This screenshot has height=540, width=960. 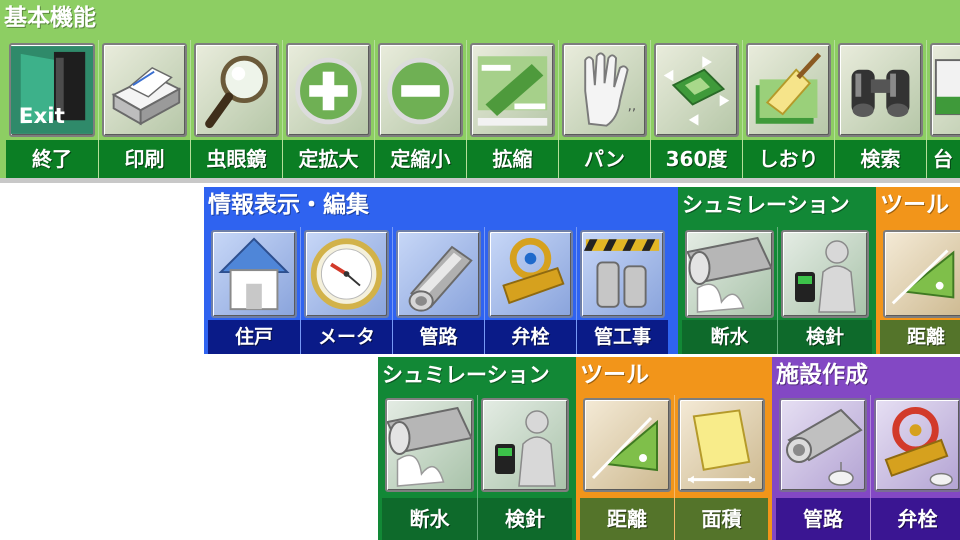 I want to click on simulation-toolbar-top: 断水 検針, so click(x=777, y=290).